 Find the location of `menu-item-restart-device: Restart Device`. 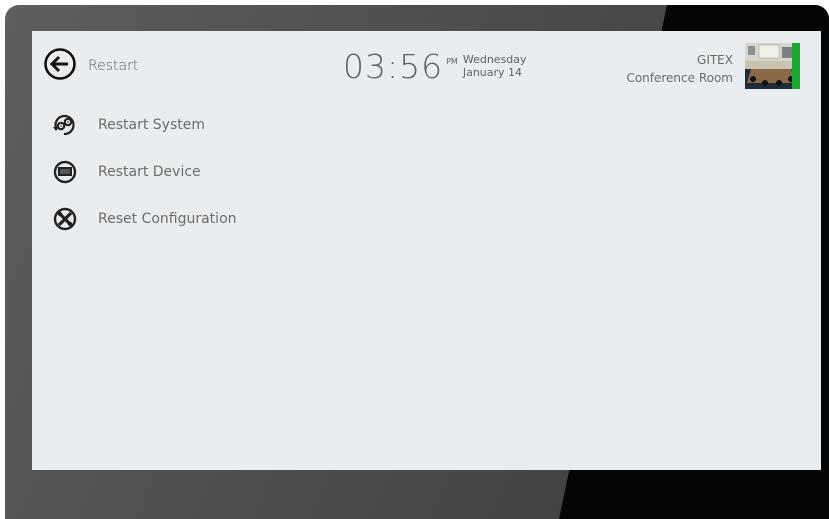

menu-item-restart-device: Restart Device is located at coordinates (144, 172).